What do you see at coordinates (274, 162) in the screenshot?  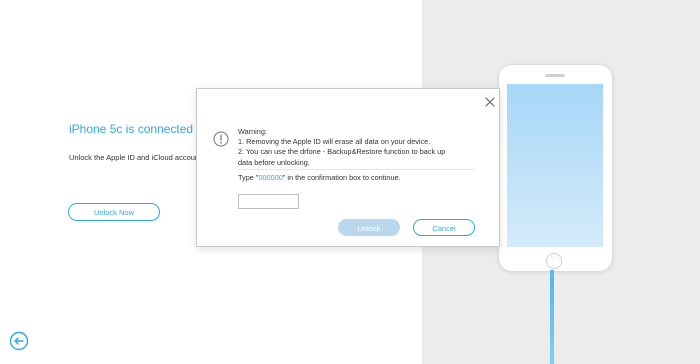 I see `warning-line-3: data before unlocking.` at bounding box center [274, 162].